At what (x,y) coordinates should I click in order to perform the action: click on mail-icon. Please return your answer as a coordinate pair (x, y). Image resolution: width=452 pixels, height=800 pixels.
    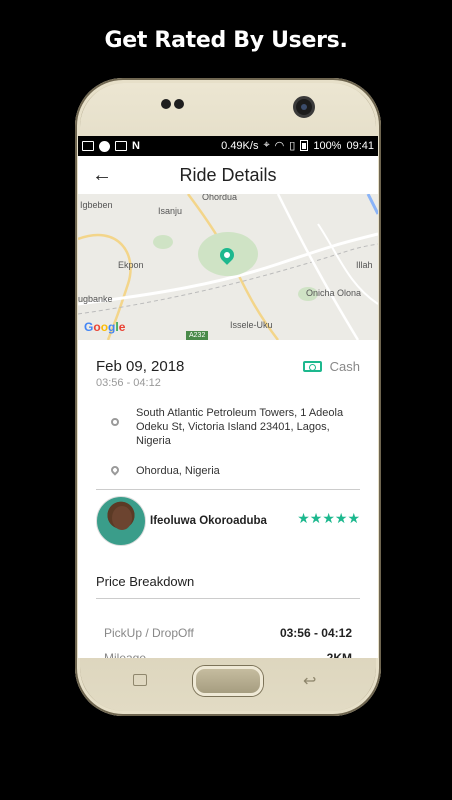
    Looking at the image, I should click on (88, 146).